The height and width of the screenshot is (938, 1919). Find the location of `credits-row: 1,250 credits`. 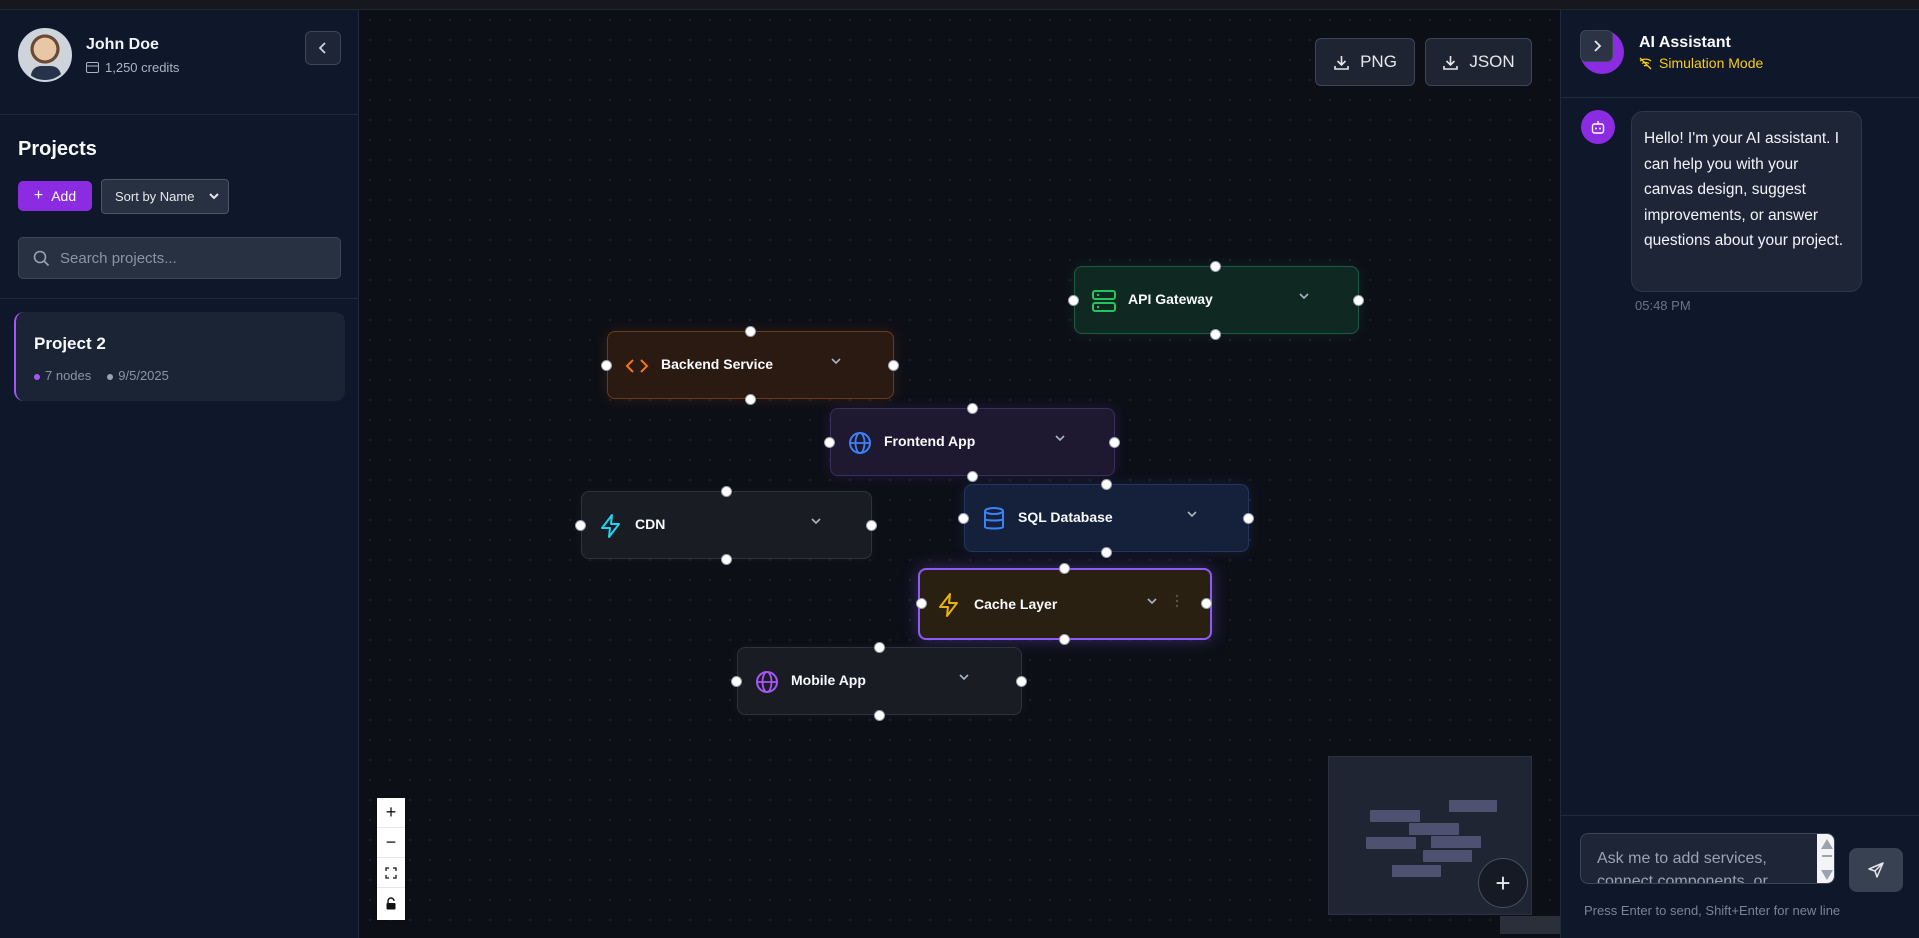

credits-row: 1,250 credits is located at coordinates (132, 67).